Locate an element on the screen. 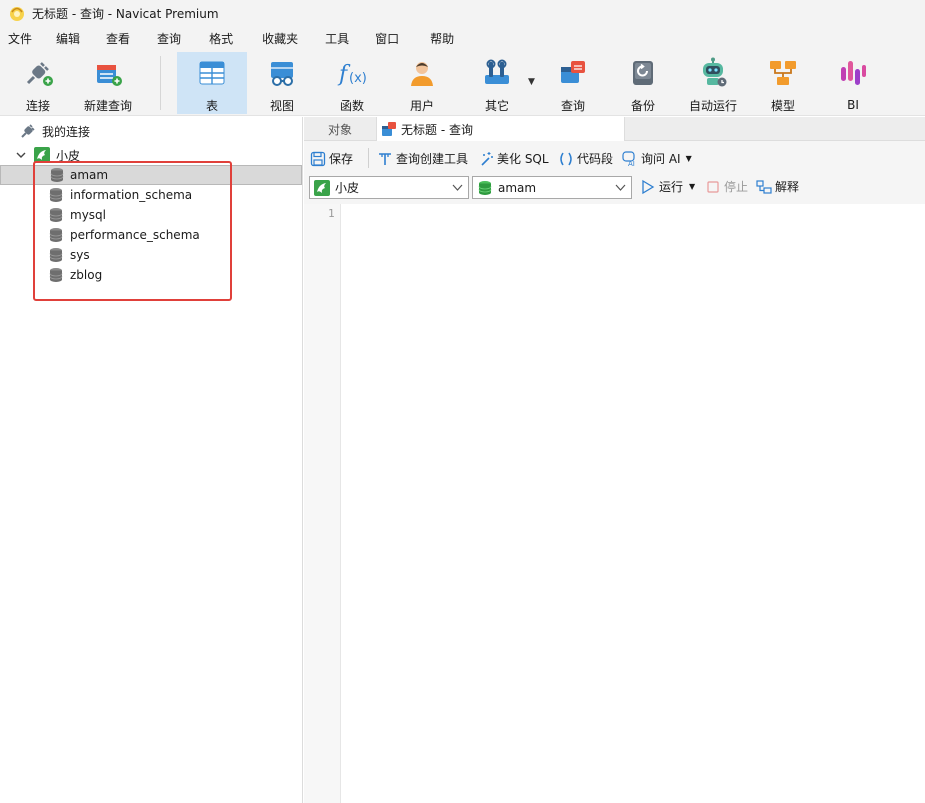 This screenshot has height=803, width=925. menu-file: 文件 is located at coordinates (16, 38).